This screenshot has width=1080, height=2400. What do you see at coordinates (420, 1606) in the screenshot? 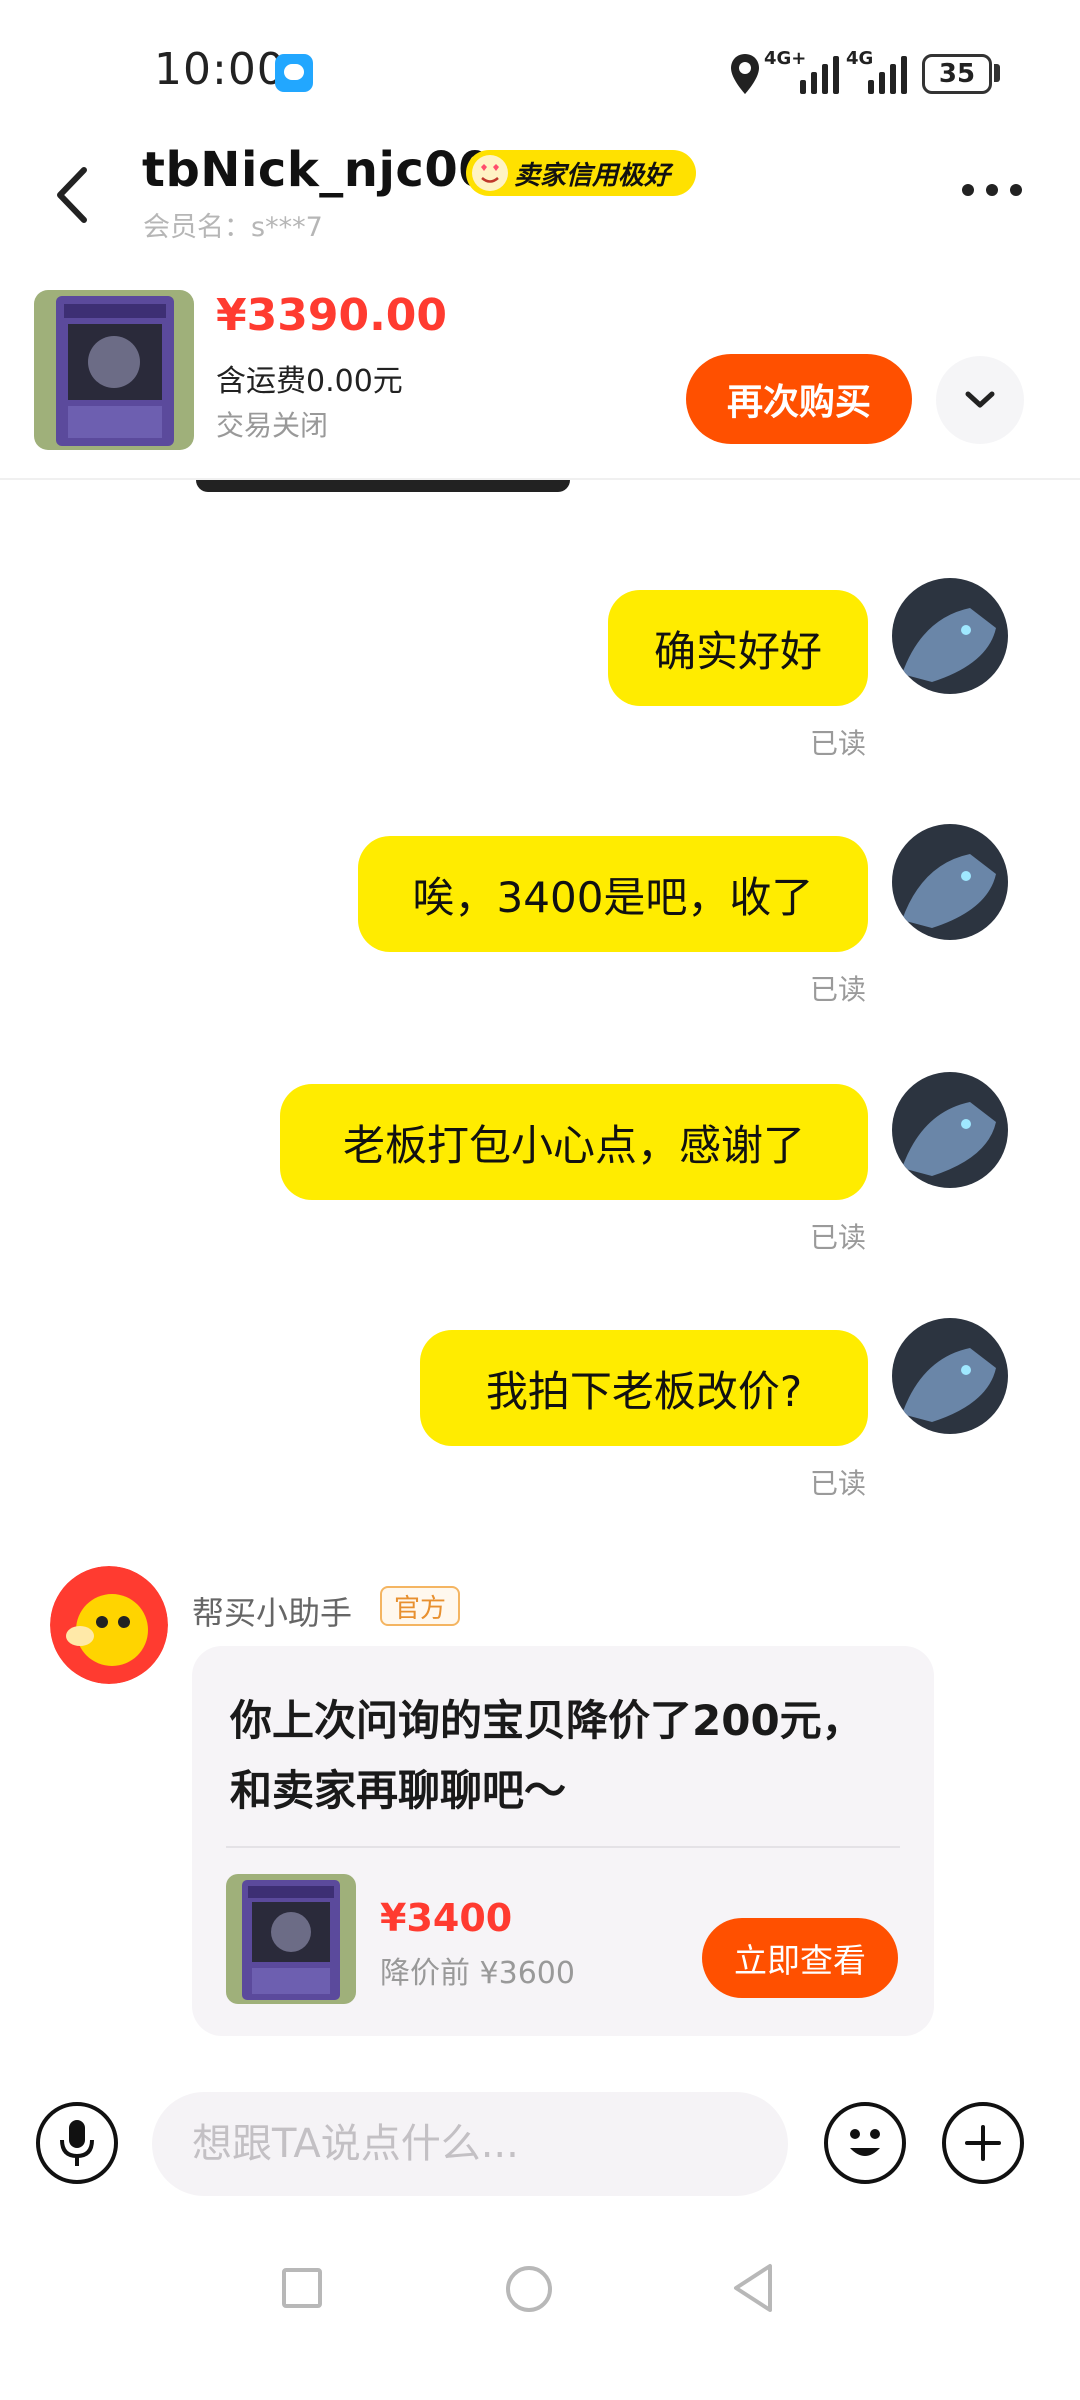
I see `official-badge: 官方` at bounding box center [420, 1606].